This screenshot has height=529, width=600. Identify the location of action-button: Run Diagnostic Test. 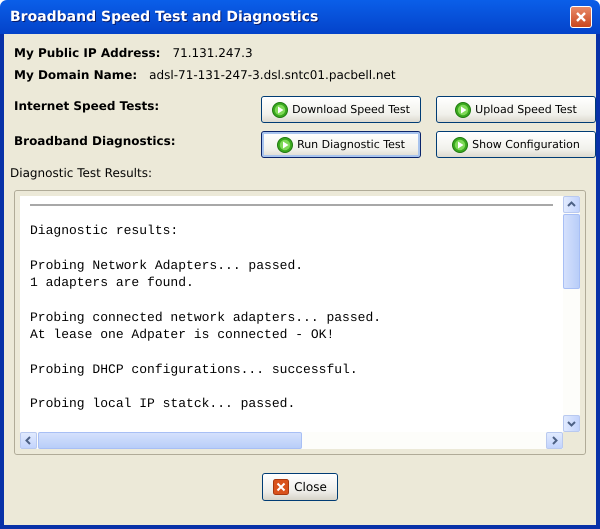
(341, 144).